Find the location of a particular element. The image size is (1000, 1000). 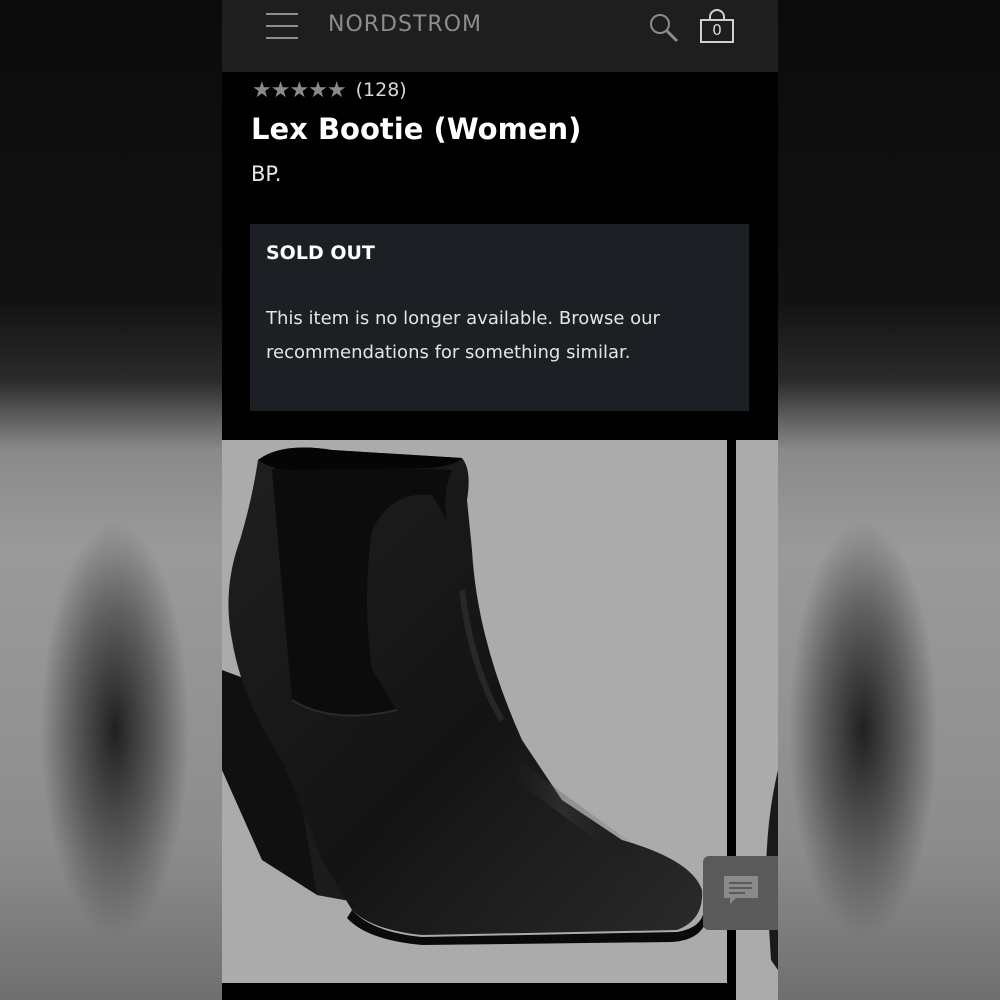

product-title: Lex Bootie (Women) is located at coordinates (416, 129).